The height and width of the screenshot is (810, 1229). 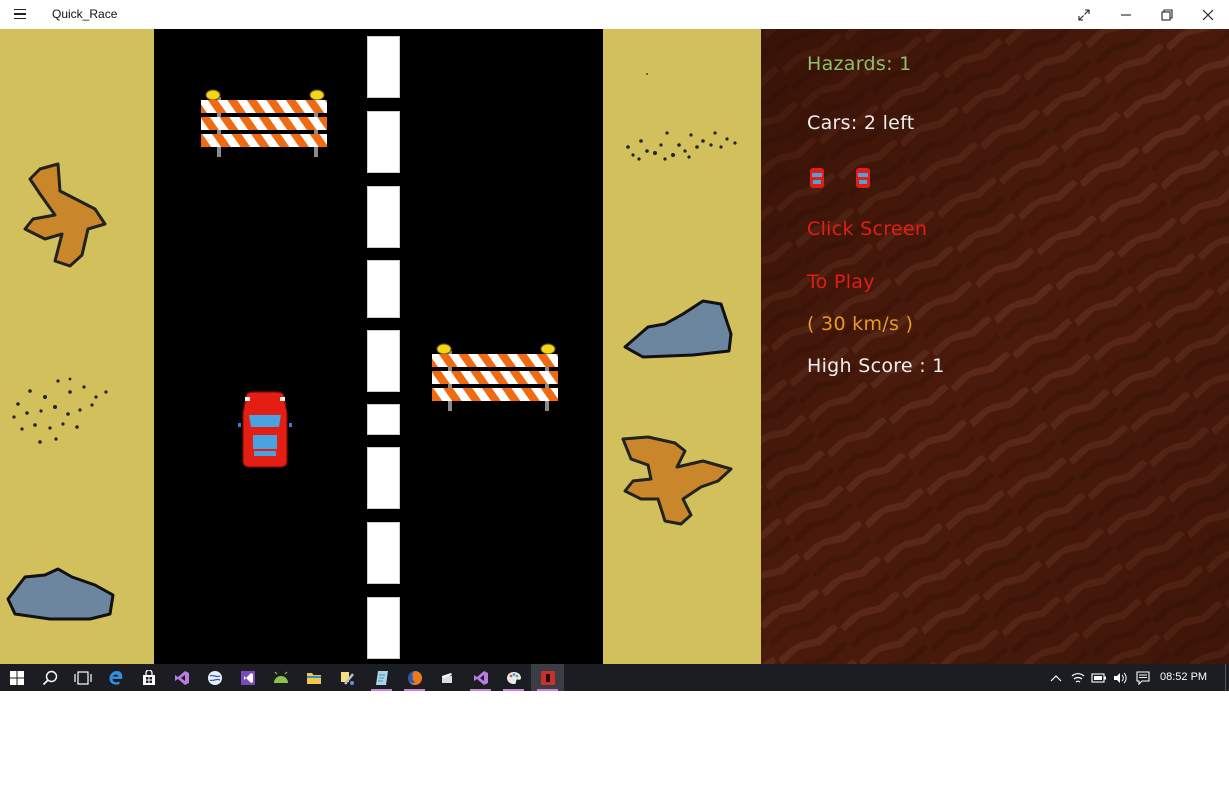 I want to click on volume-icon, so click(x=1120, y=678).